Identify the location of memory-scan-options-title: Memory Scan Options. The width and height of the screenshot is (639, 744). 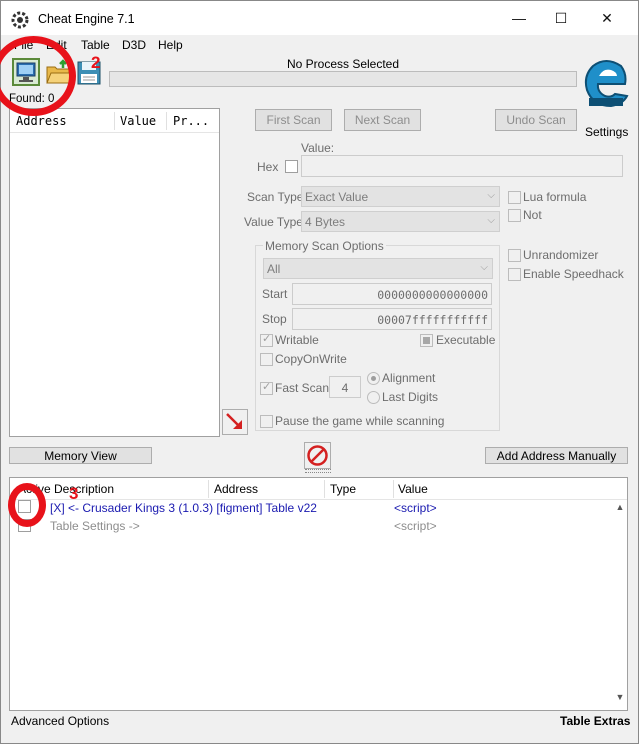
(324, 246).